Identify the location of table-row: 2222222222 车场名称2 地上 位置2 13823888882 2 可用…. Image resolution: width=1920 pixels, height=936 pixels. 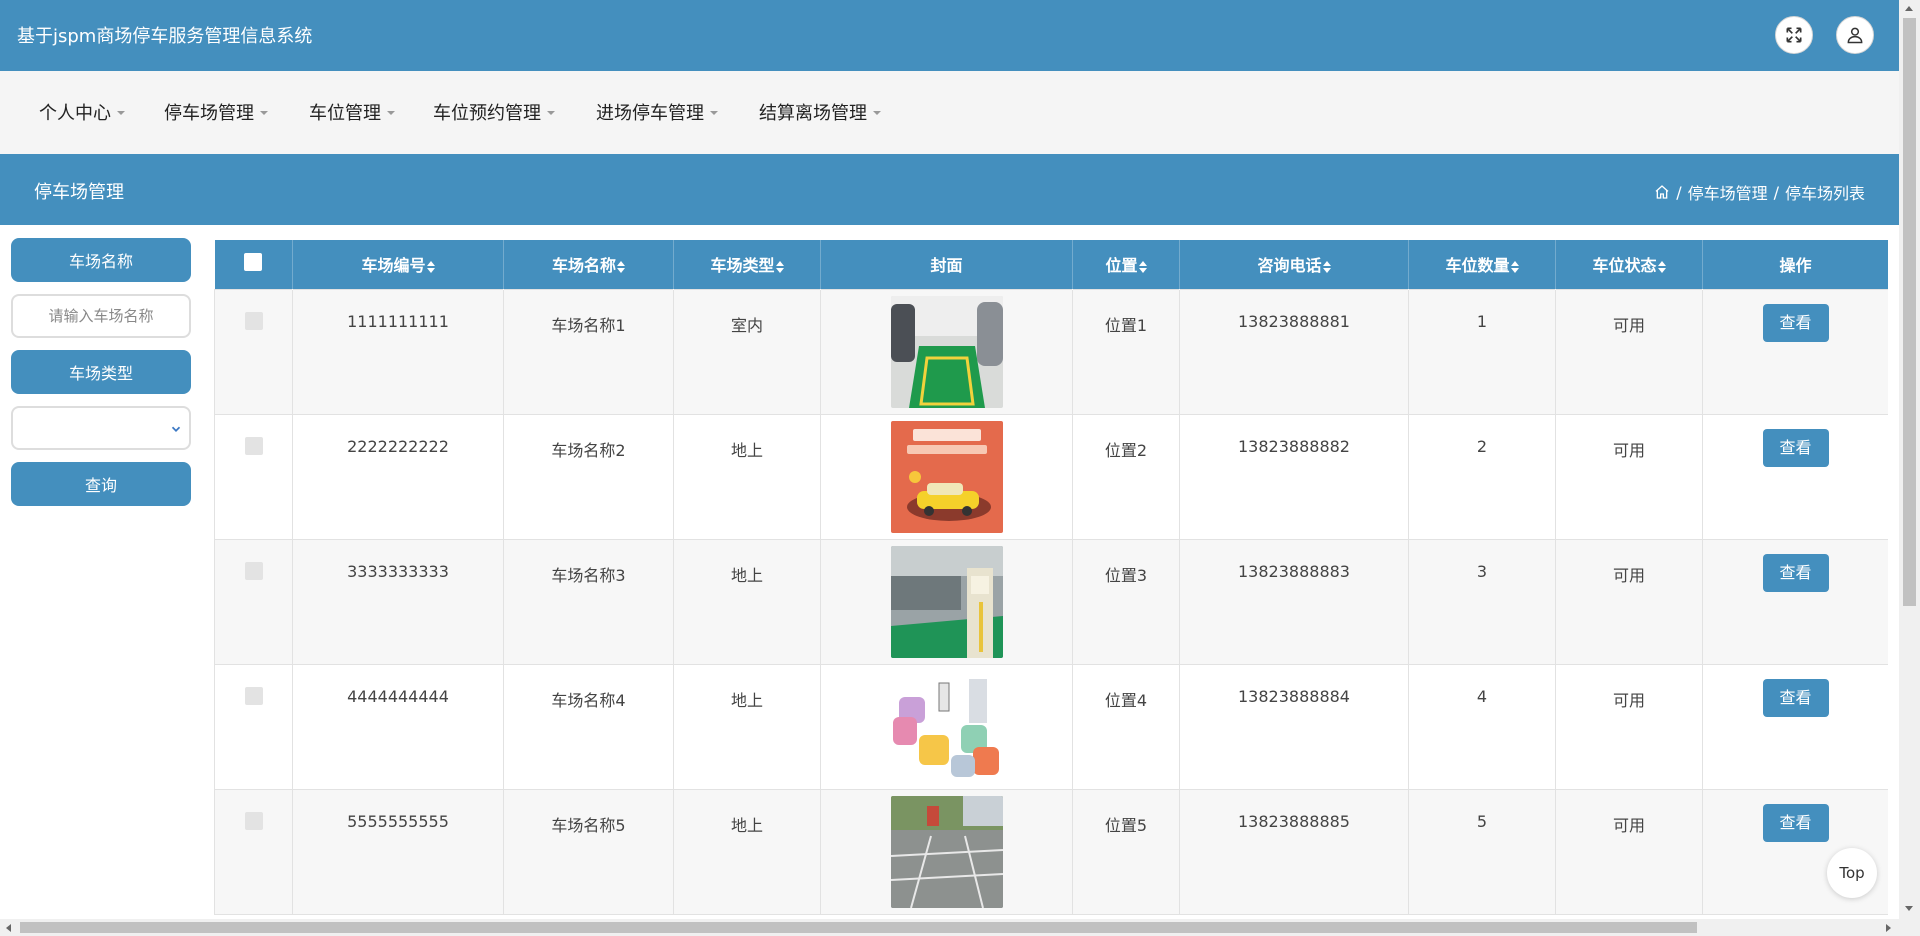
(1051, 476).